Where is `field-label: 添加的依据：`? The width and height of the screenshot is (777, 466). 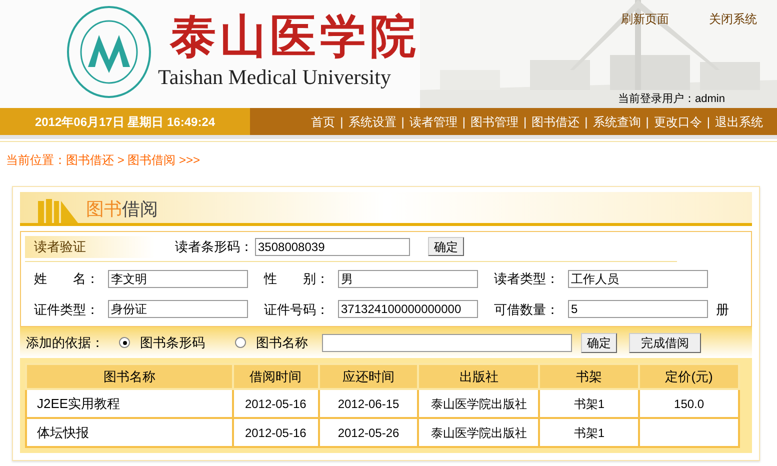 field-label: 添加的依据： is located at coordinates (65, 343).